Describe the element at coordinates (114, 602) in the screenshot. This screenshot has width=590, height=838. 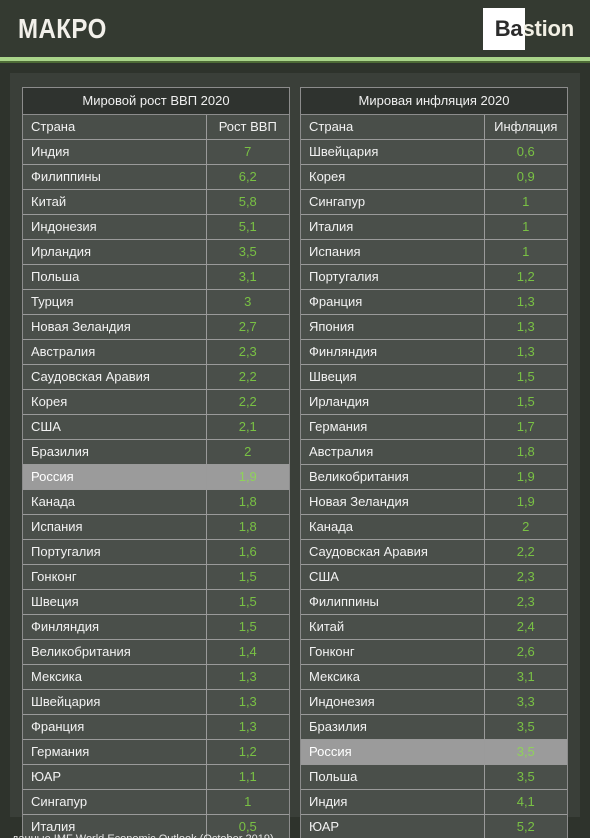
I see `row-country: Швеция` at that location.